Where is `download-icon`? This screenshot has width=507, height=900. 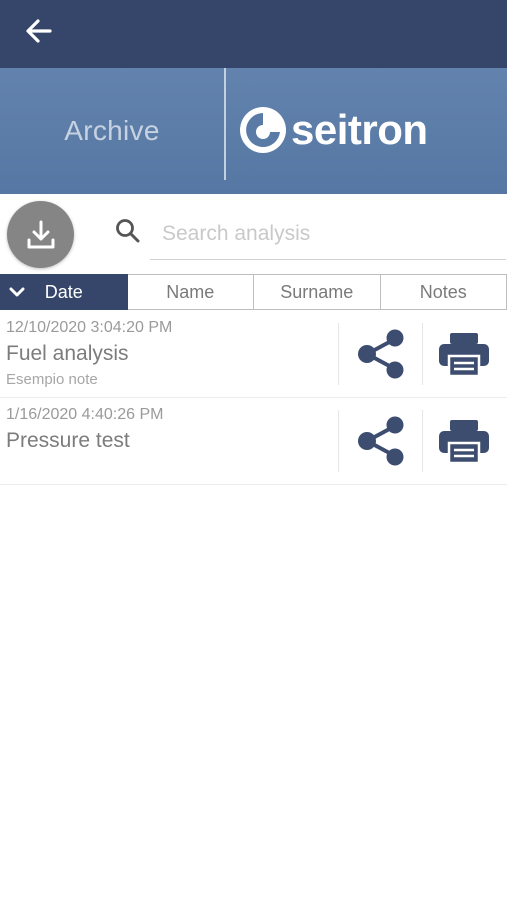 download-icon is located at coordinates (40, 234).